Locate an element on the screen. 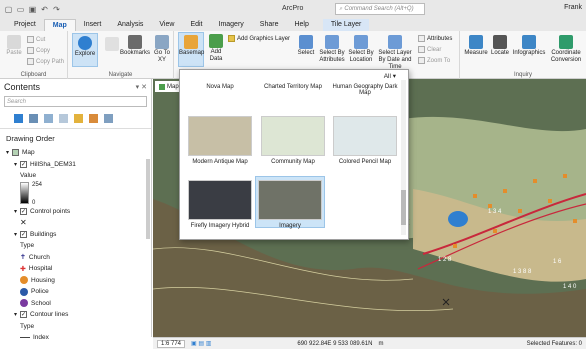  list-by-drawing-order-icon is located at coordinates (18, 118).